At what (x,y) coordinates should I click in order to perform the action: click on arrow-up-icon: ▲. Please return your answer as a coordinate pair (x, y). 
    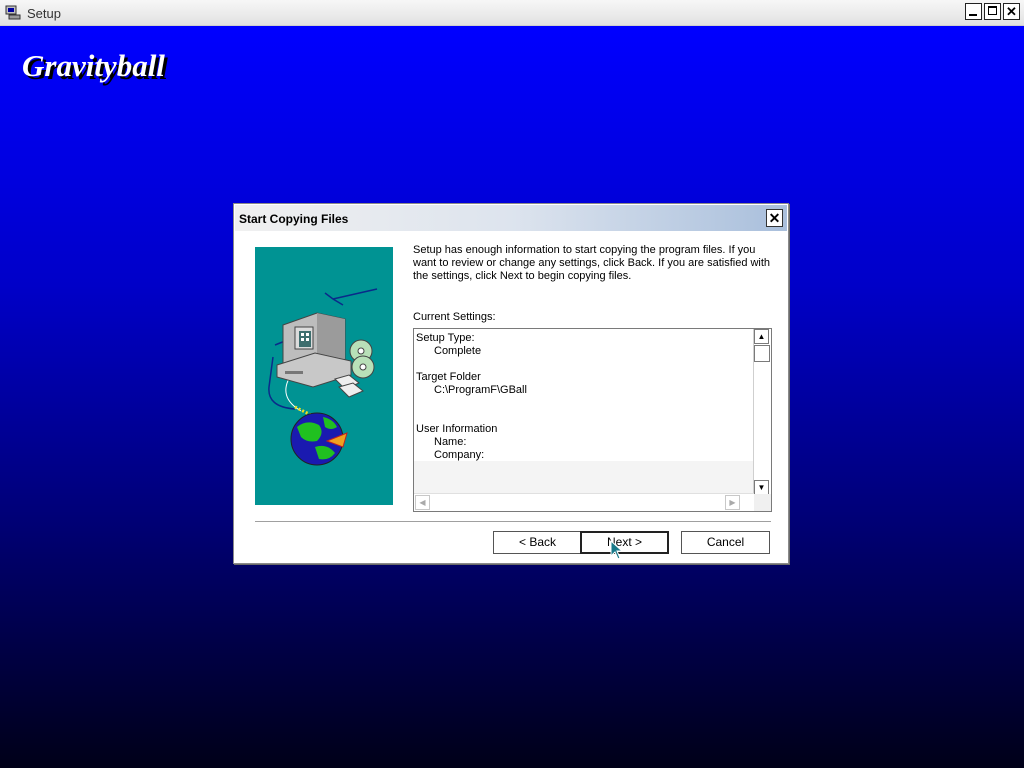
    Looking at the image, I should click on (761, 336).